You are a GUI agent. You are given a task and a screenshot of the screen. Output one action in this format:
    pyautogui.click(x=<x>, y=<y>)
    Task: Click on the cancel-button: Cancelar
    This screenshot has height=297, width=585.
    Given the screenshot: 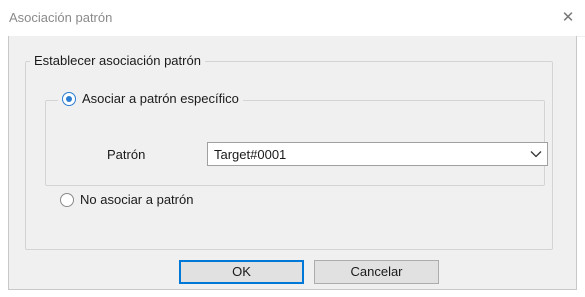 What is the action you would take?
    pyautogui.click(x=376, y=272)
    